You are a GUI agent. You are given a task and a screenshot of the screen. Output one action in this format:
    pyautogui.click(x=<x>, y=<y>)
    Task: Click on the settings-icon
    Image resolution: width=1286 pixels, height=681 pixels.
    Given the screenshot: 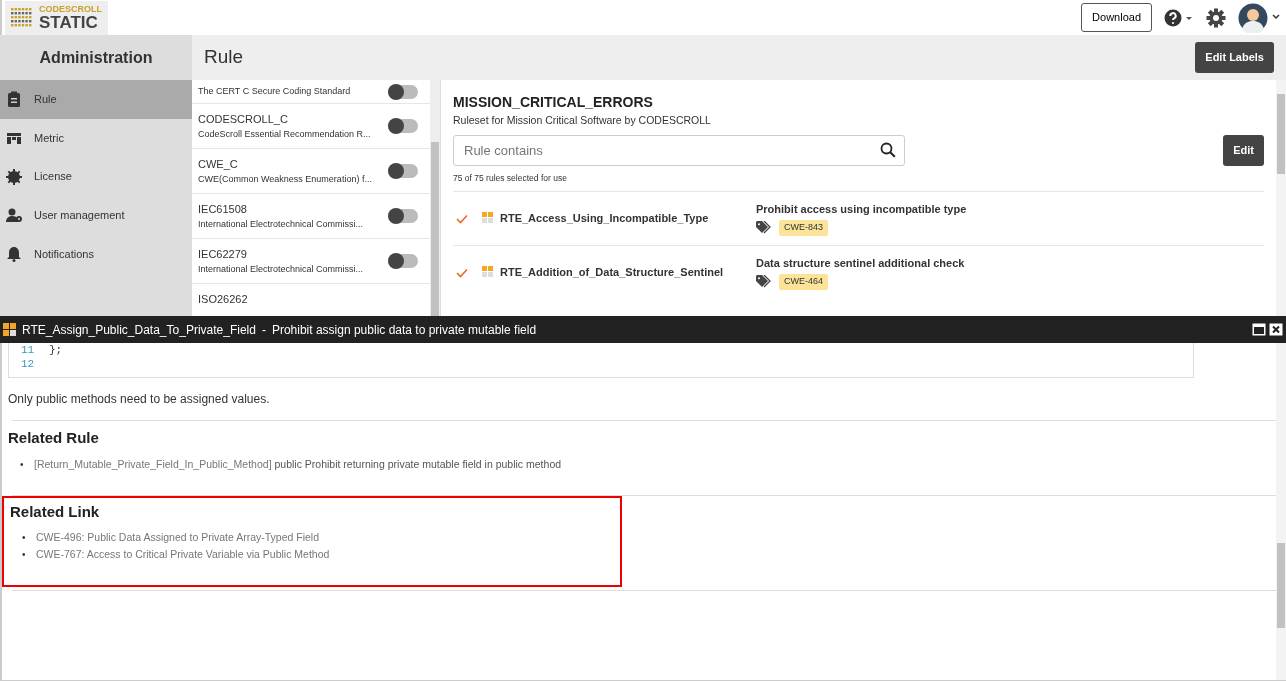 What is the action you would take?
    pyautogui.click(x=1216, y=17)
    